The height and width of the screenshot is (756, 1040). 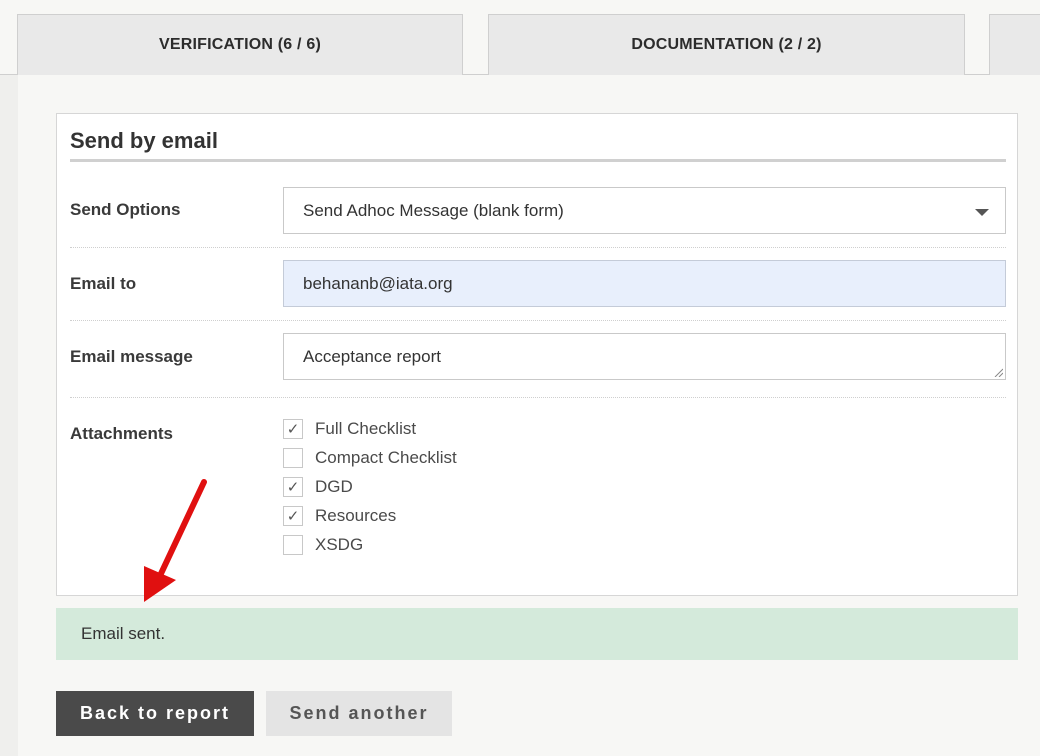 What do you see at coordinates (982, 212) in the screenshot?
I see `chevron-down-icon` at bounding box center [982, 212].